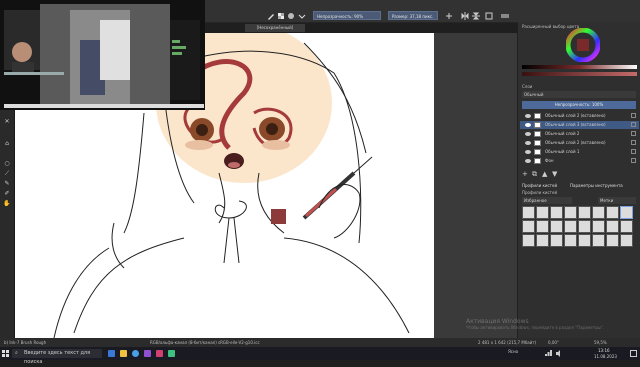  I want to click on layer-name: Обычный слой 2, so click(562, 133).